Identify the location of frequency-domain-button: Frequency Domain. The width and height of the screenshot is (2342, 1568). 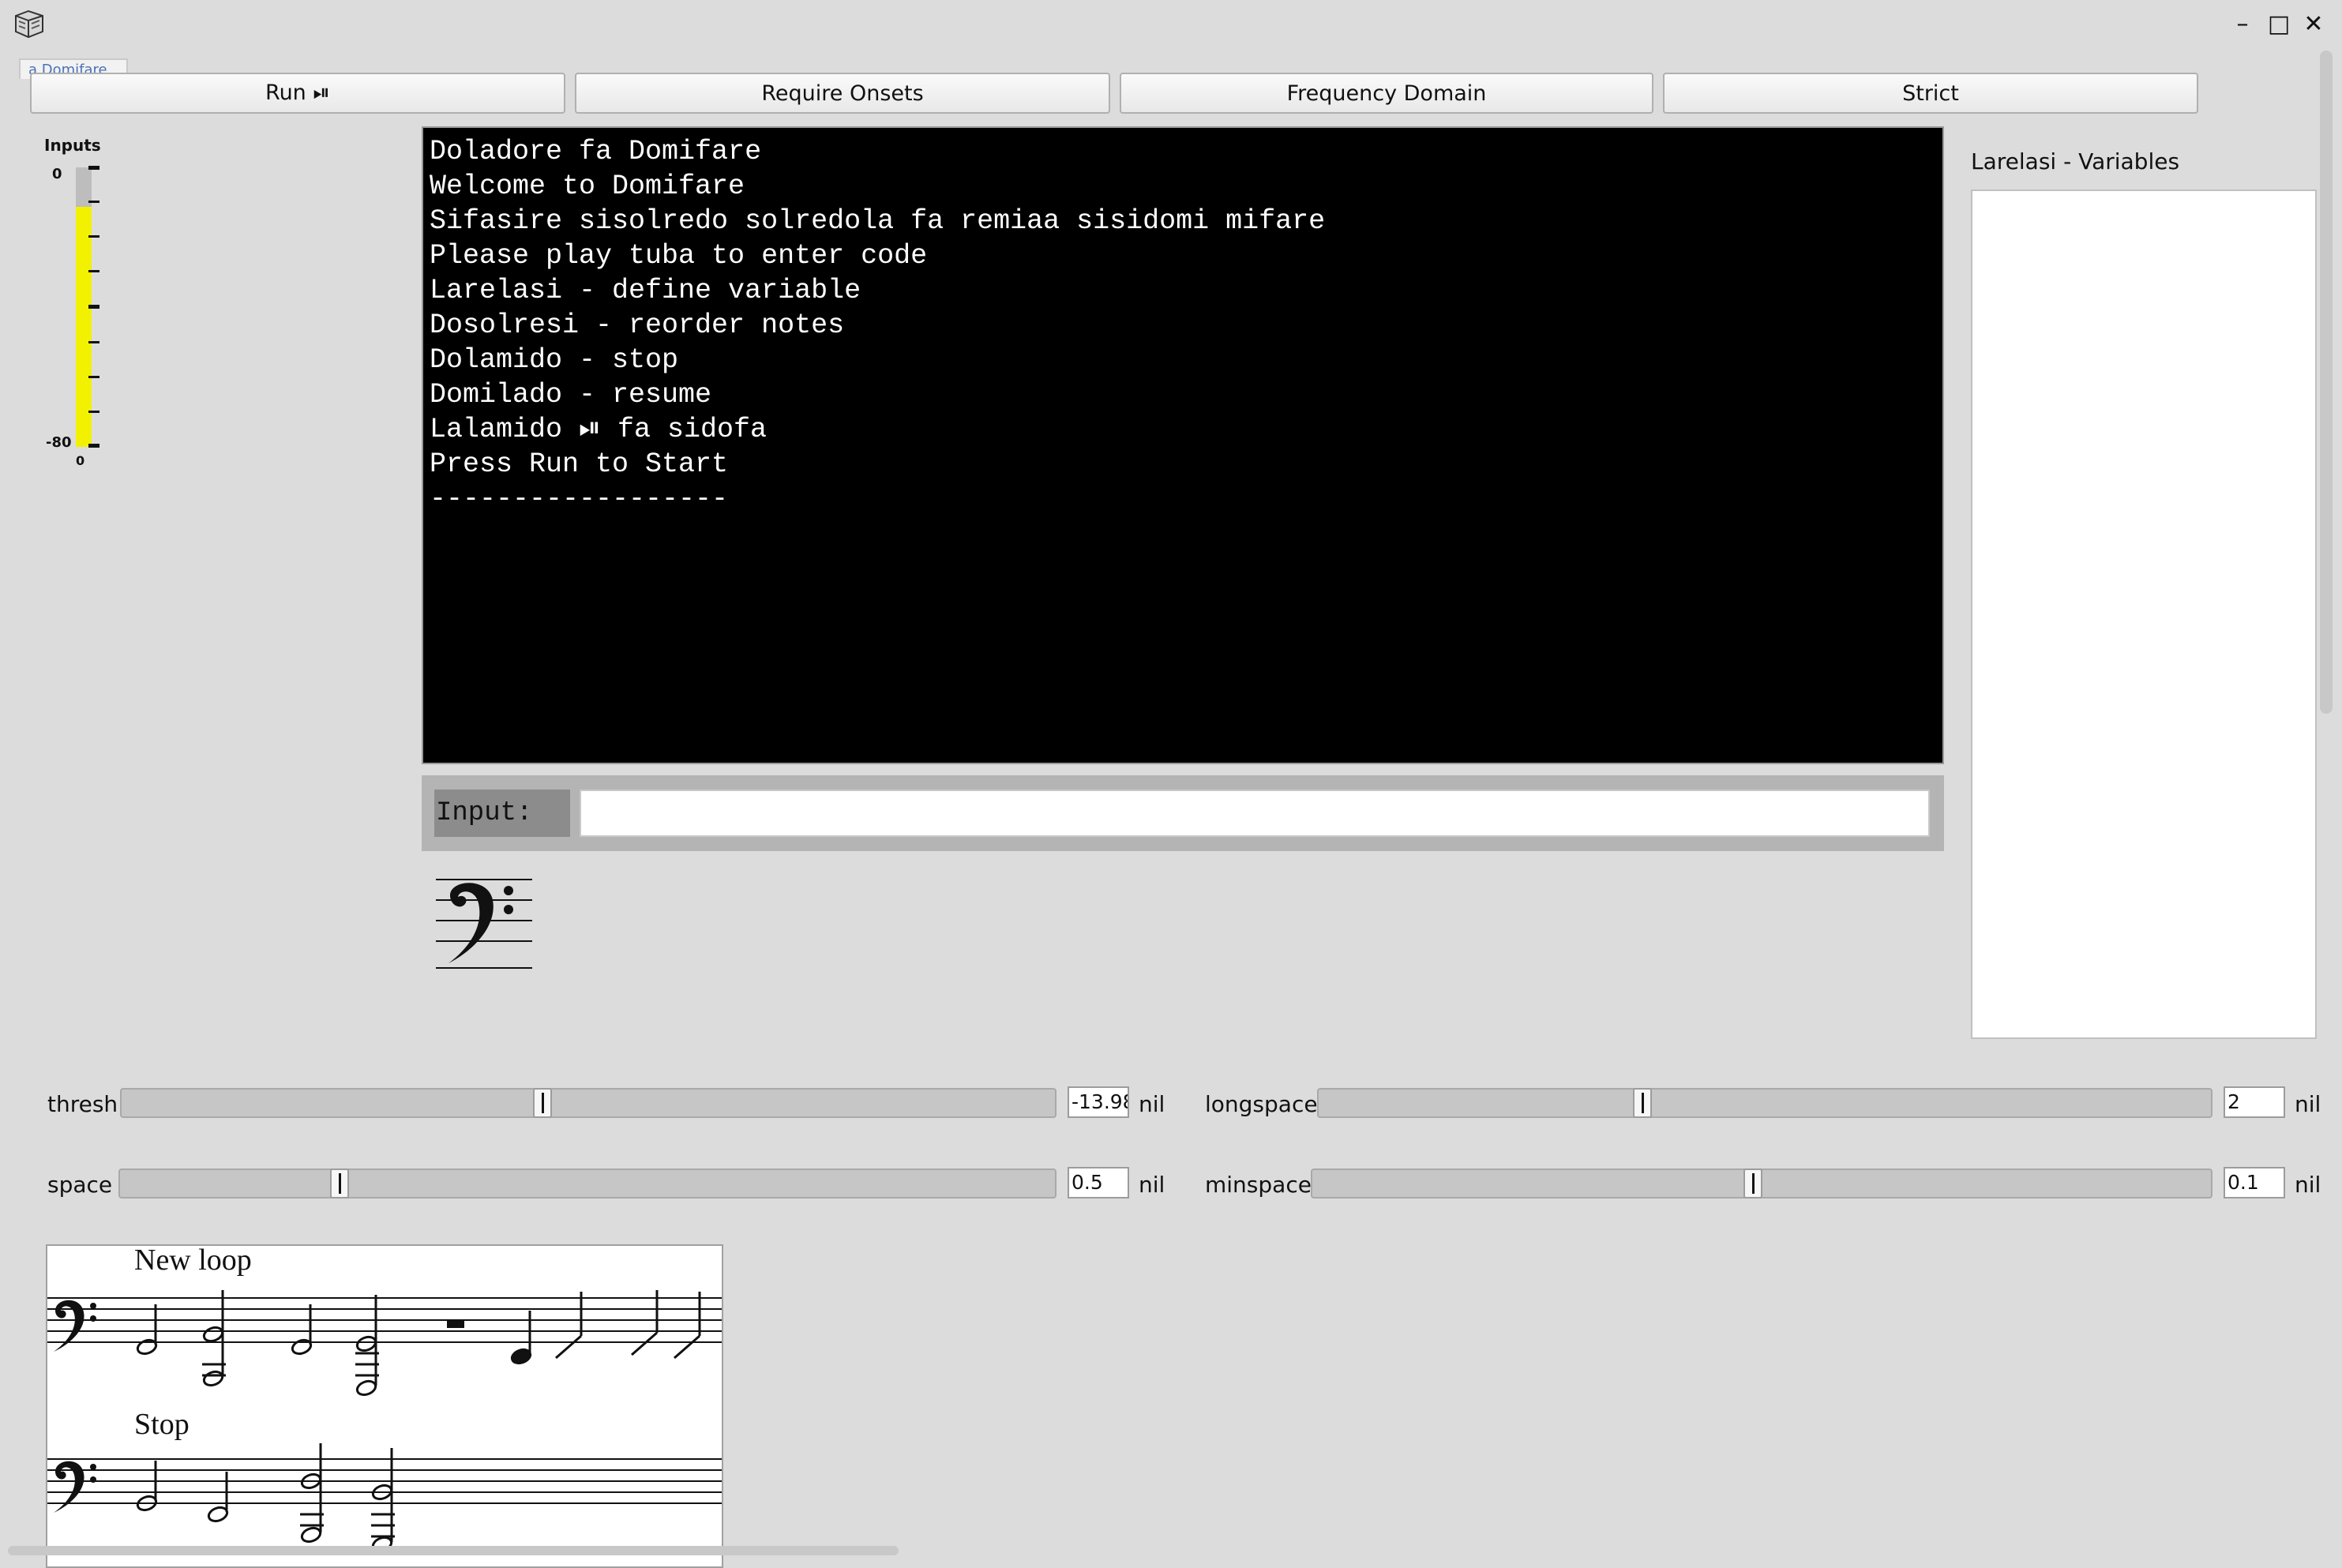
(1386, 93).